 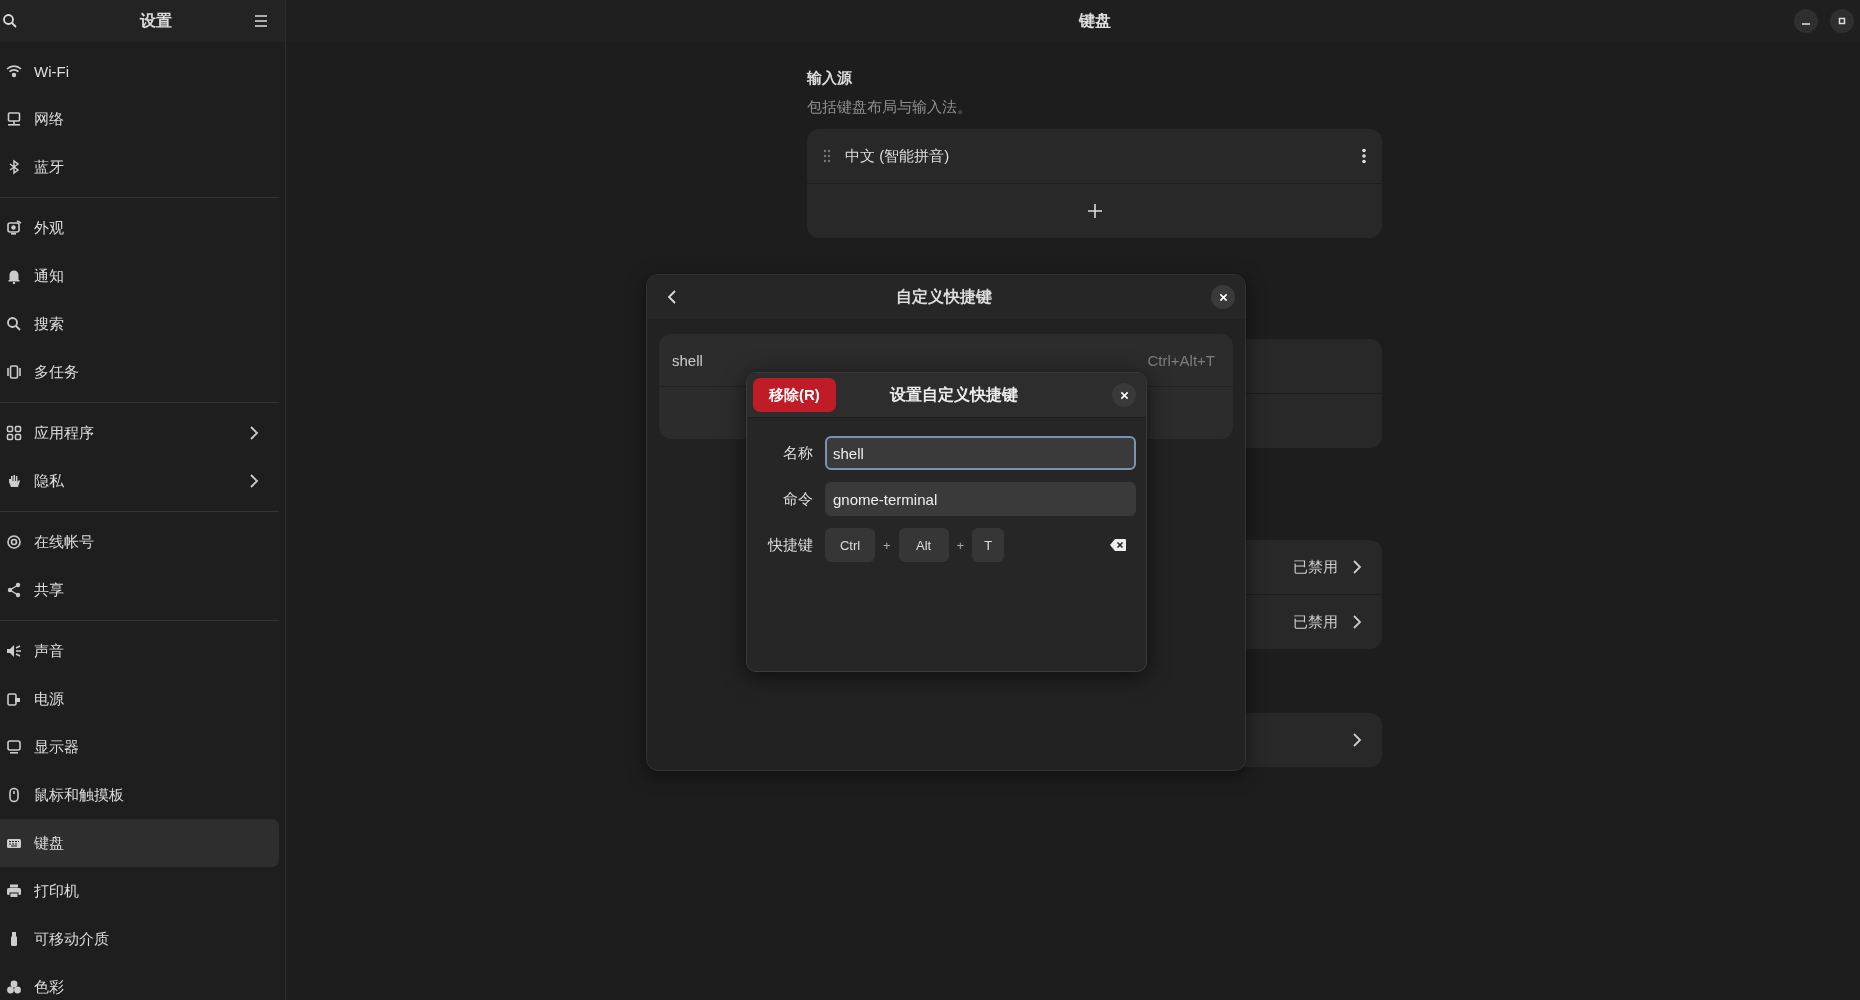 I want to click on maximize-icon, so click(x=1842, y=21).